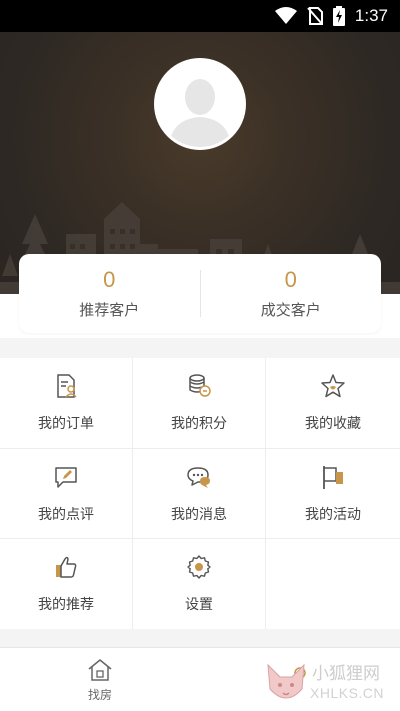 The image size is (400, 711). What do you see at coordinates (198, 477) in the screenshot?
I see `message-bubble-icon` at bounding box center [198, 477].